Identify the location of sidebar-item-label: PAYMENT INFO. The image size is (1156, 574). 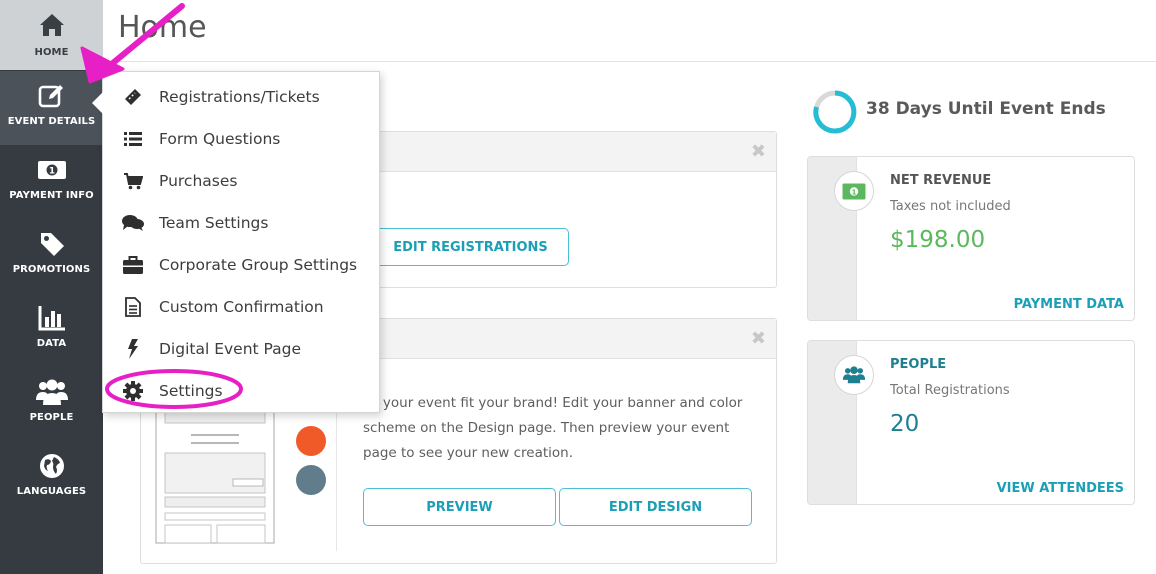
(51, 195).